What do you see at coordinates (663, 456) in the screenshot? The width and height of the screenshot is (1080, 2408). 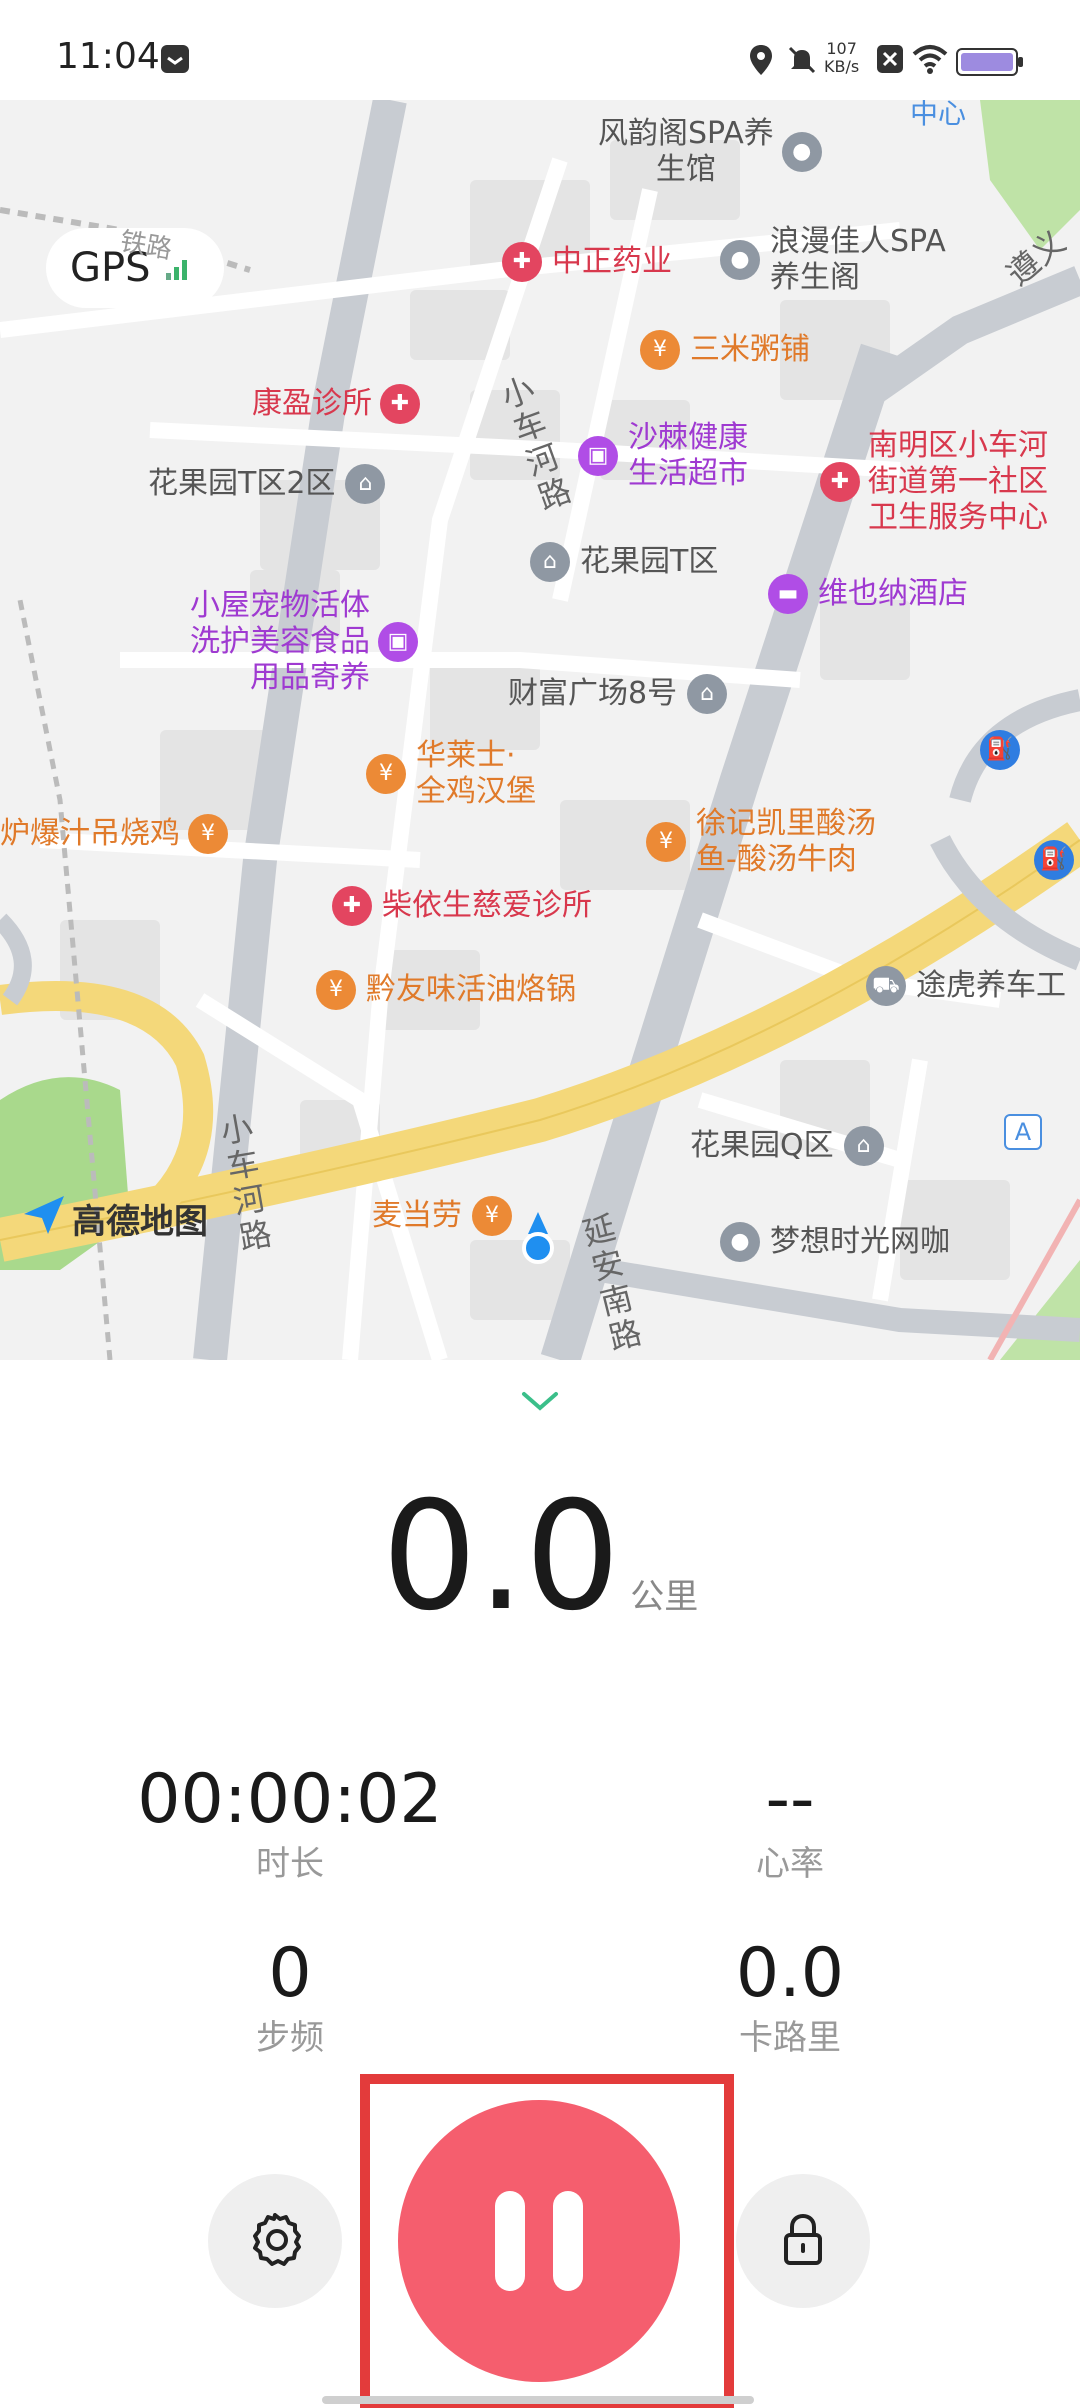 I see `poi-marker: ▣ 沙棘健康 生活超市` at bounding box center [663, 456].